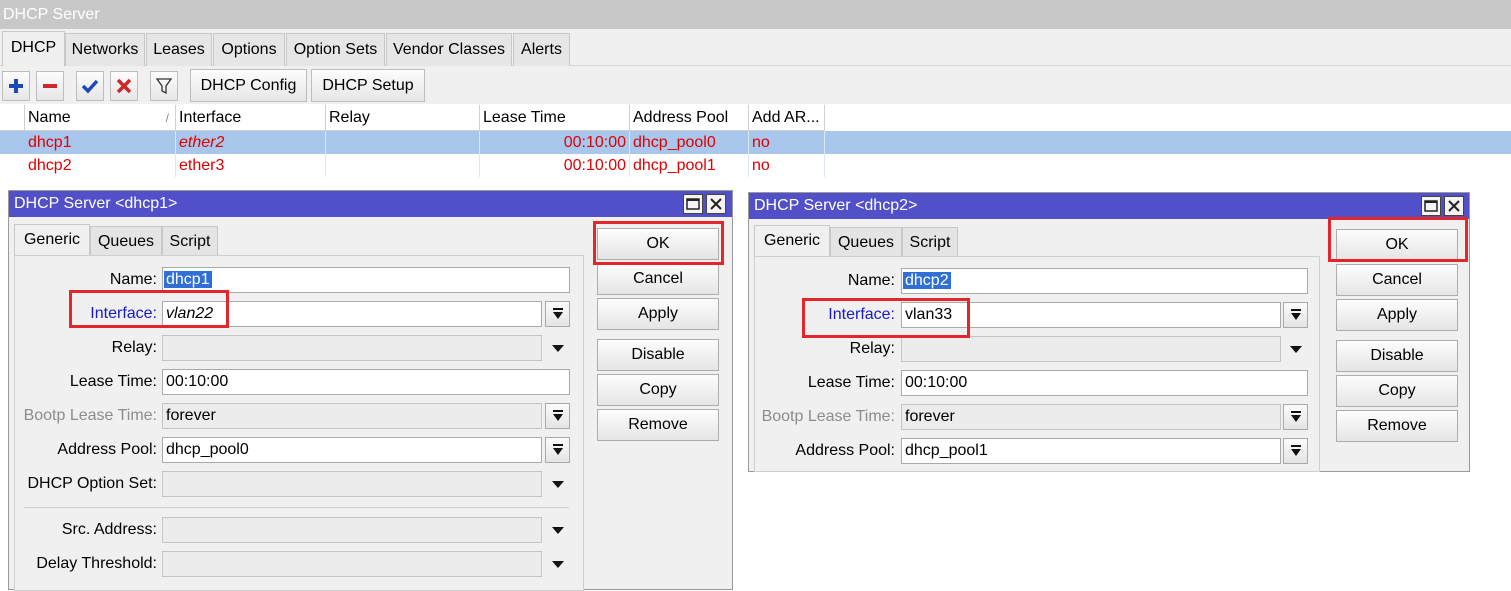  I want to click on maximize-icon, so click(693, 204).